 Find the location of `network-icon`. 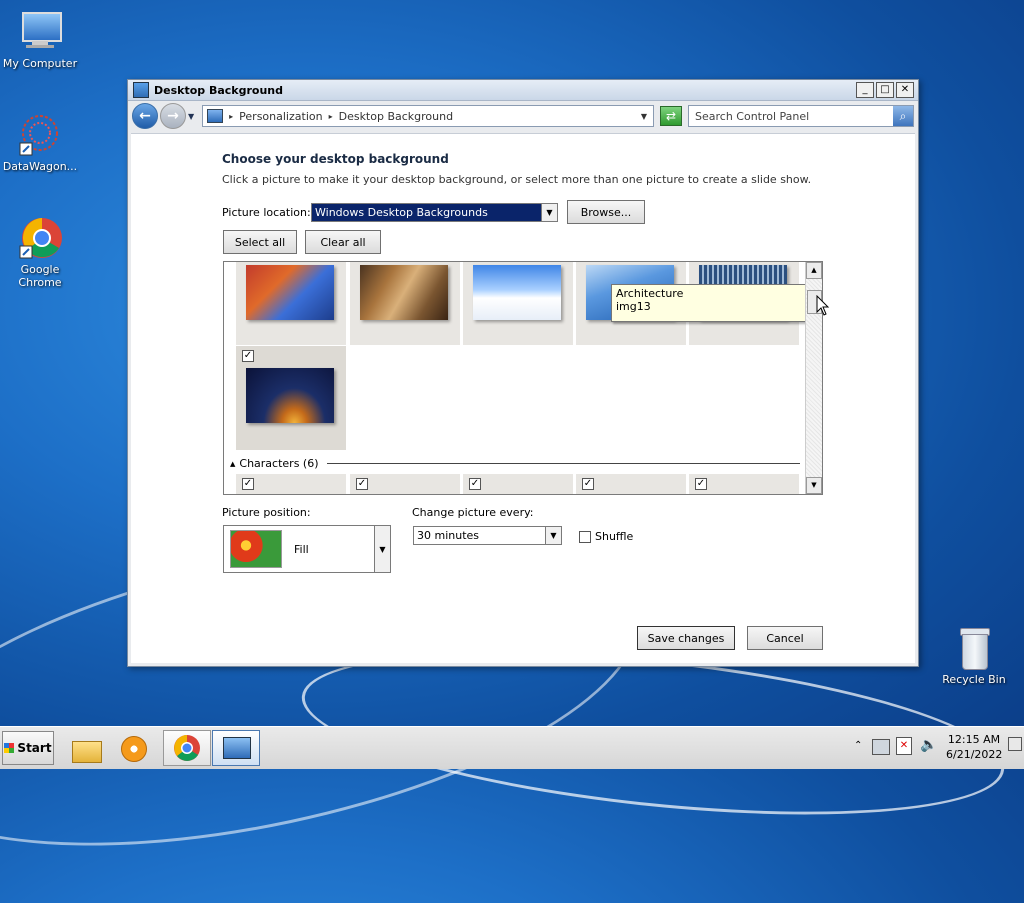

network-icon is located at coordinates (881, 747).